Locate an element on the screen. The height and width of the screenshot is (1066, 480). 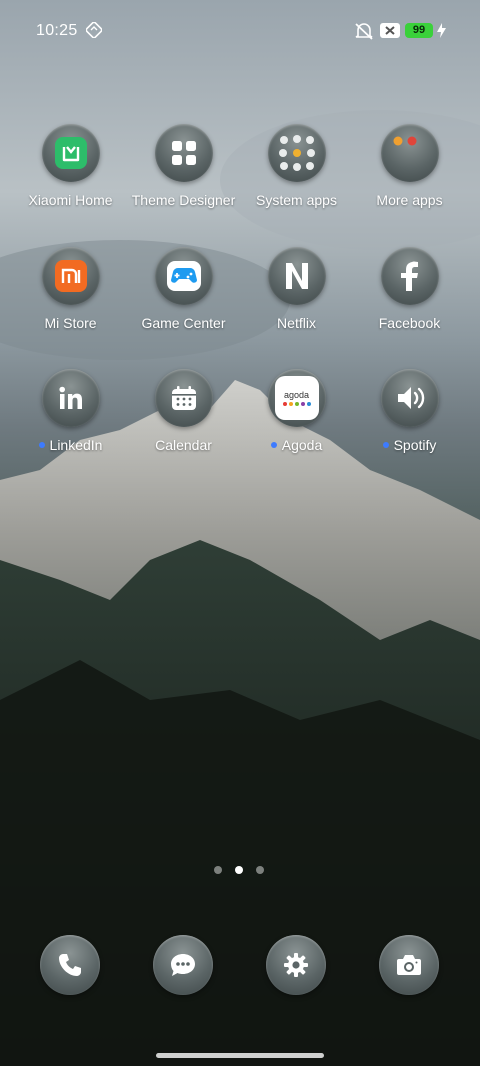
phone-icon is located at coordinates (69, 965).